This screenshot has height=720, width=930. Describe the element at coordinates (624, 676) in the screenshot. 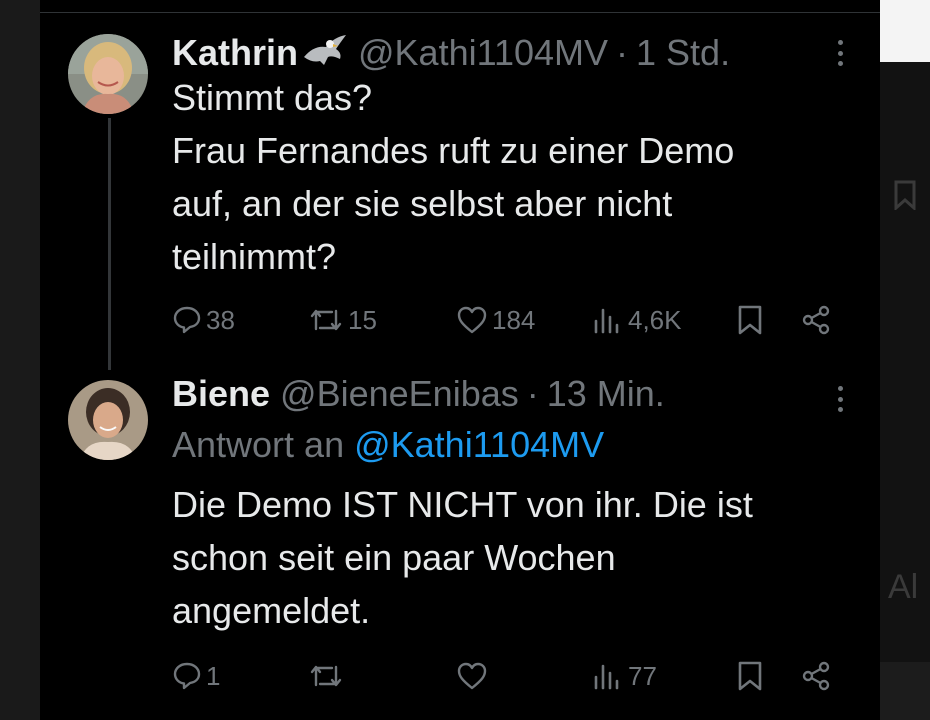

I see `views-button: 77` at that location.